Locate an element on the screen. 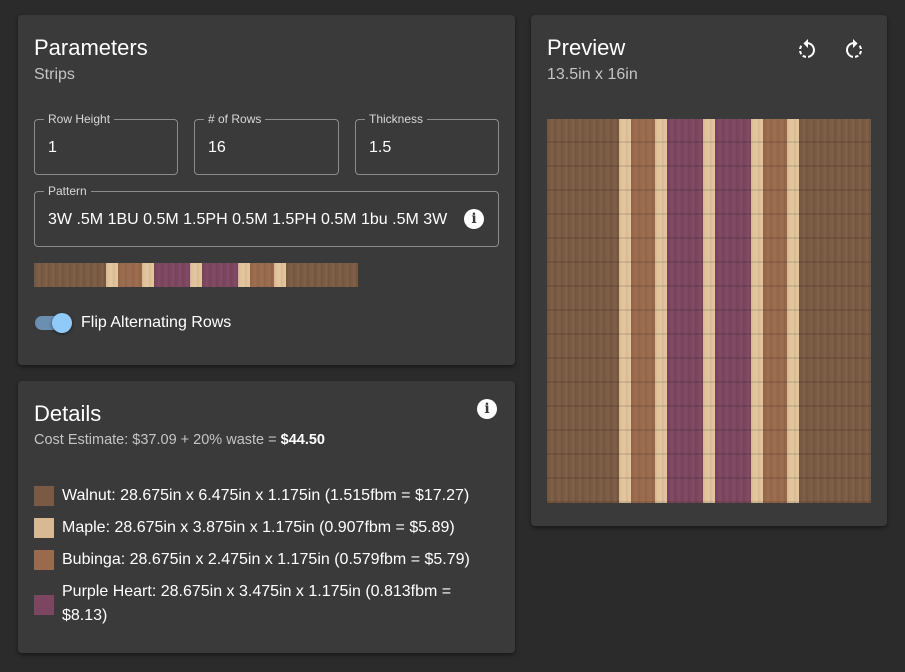 The width and height of the screenshot is (905, 672). rotate-right-icon is located at coordinates (854, 48).